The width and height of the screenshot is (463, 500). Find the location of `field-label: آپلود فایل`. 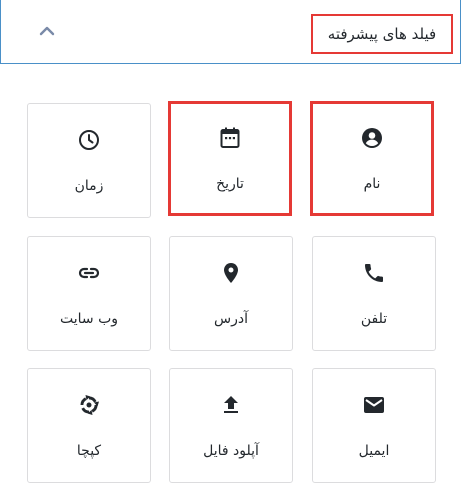

field-label: آپلود فایل is located at coordinates (231, 451).